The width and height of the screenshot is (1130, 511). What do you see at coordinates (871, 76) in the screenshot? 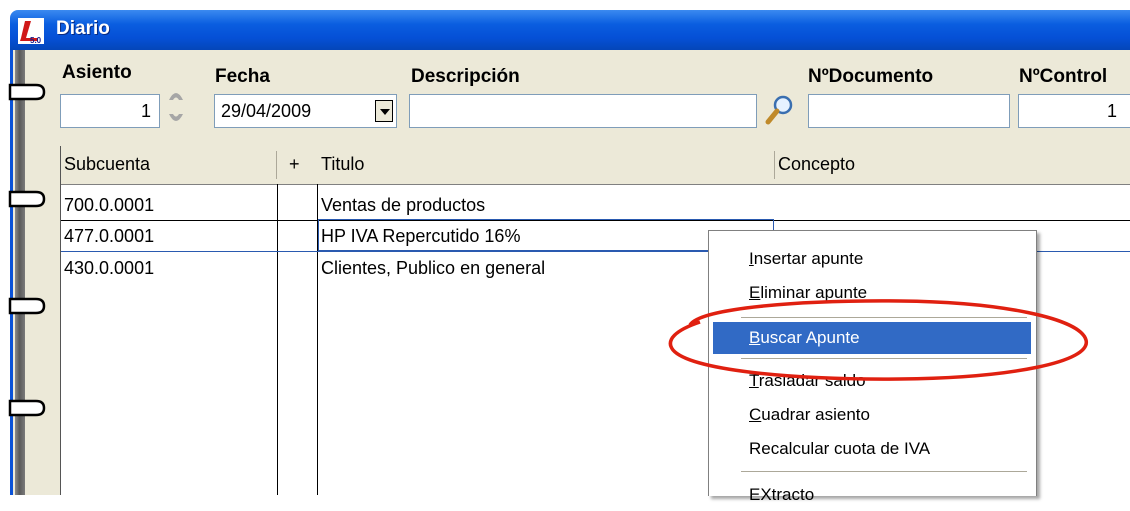
I see `documento-label: NºDocumento` at bounding box center [871, 76].